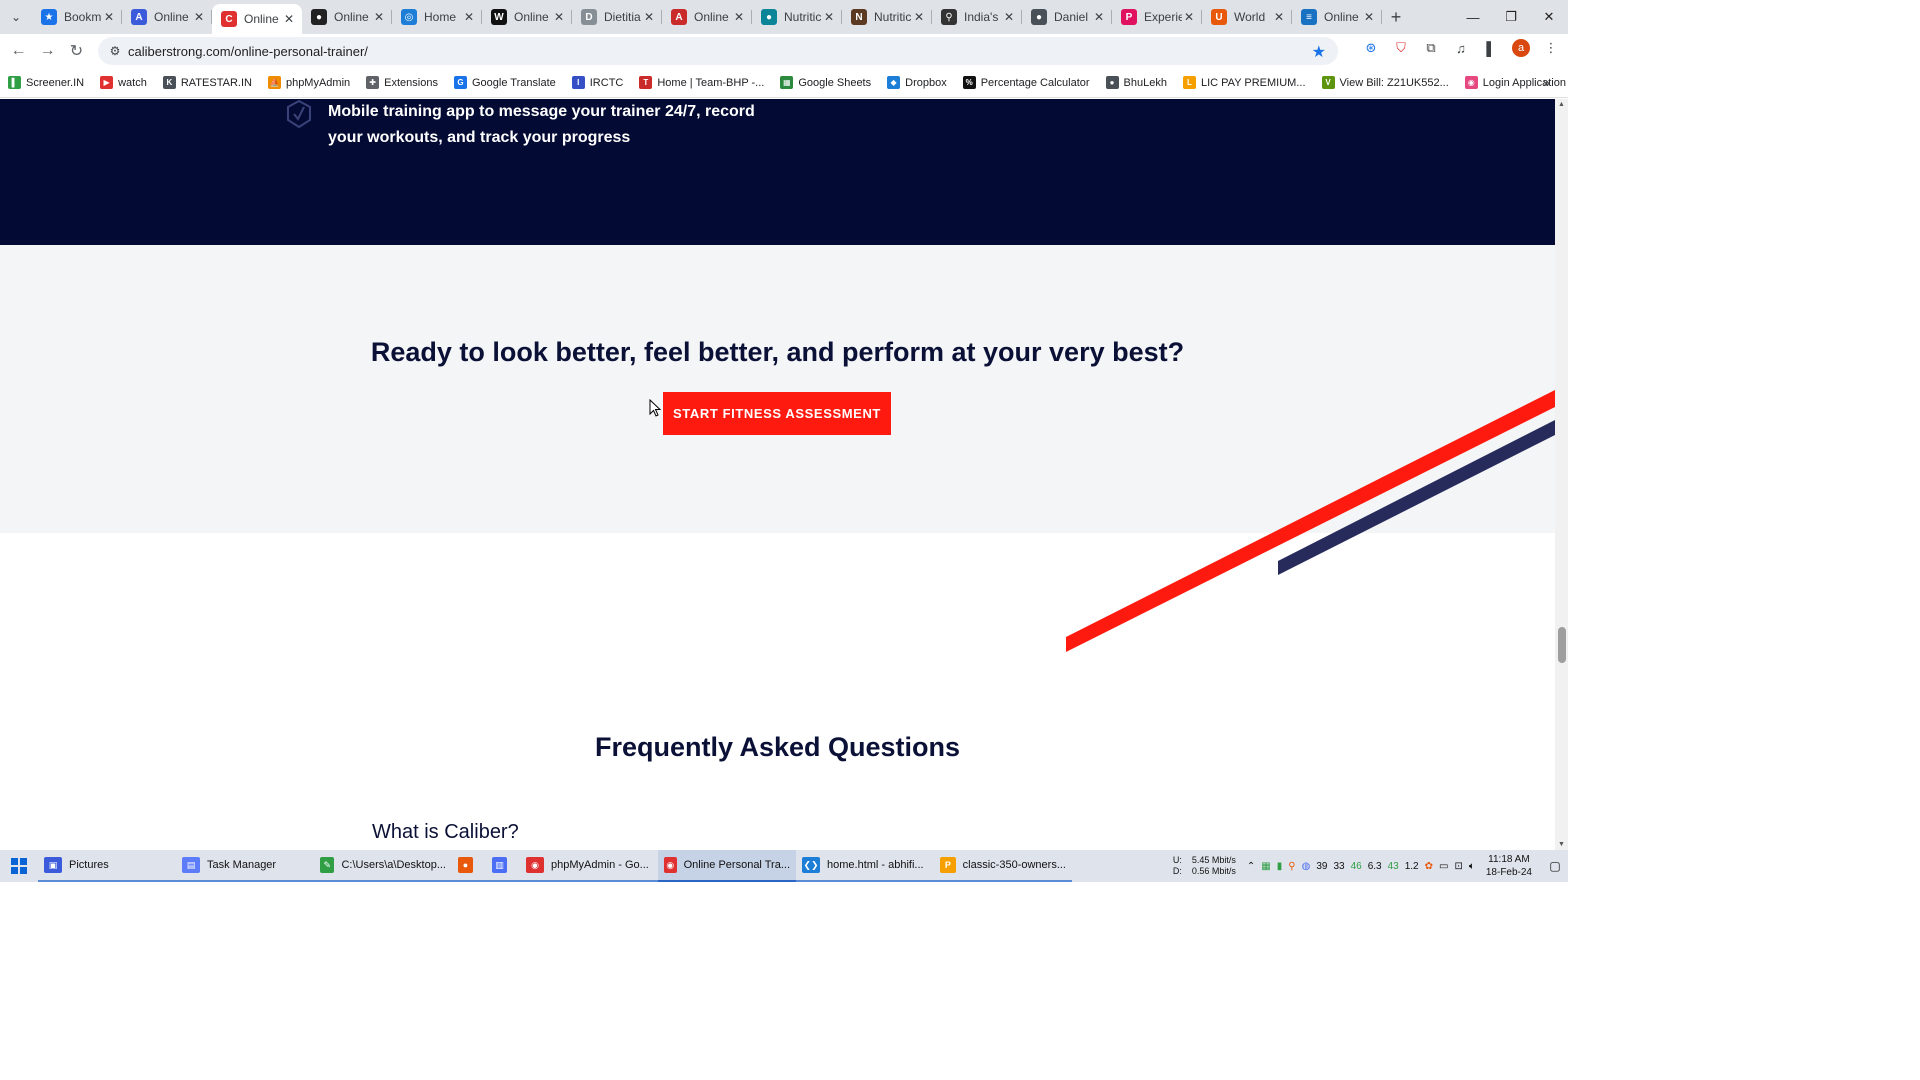 The image size is (1920, 1080). I want to click on tab-title: India's, so click(981, 17).